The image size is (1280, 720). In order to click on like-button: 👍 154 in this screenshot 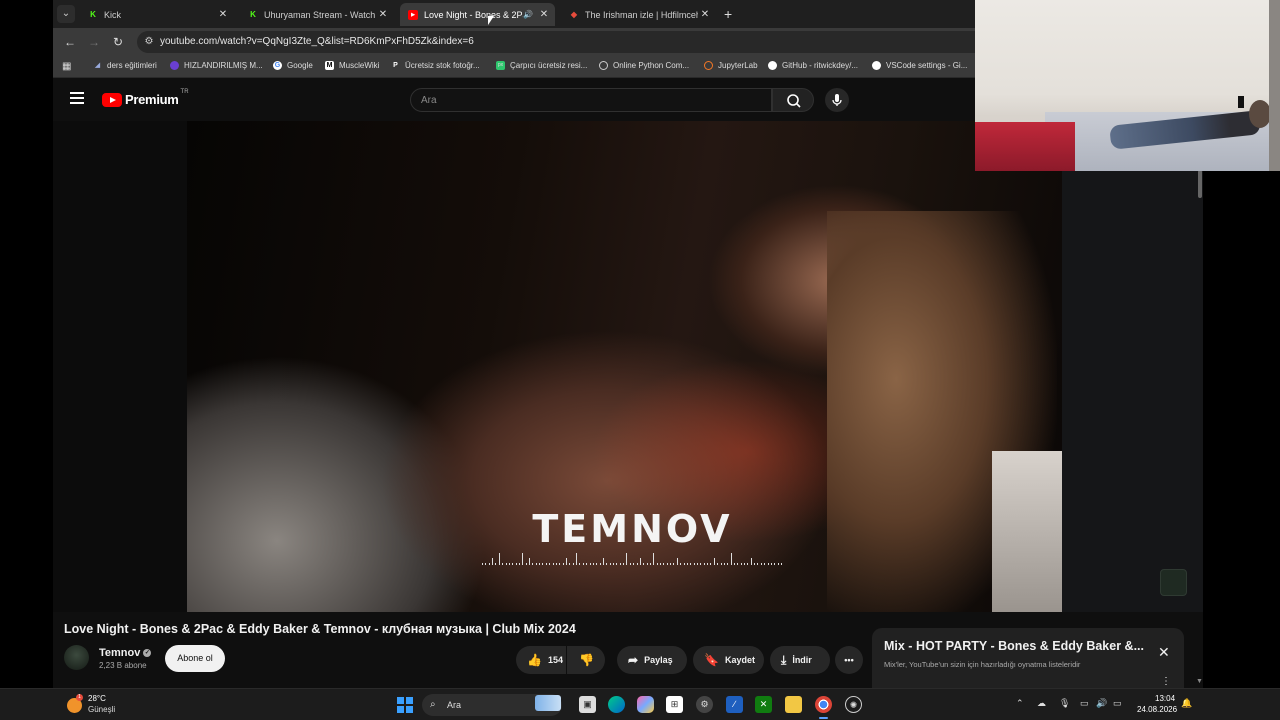, I will do `click(541, 660)`.